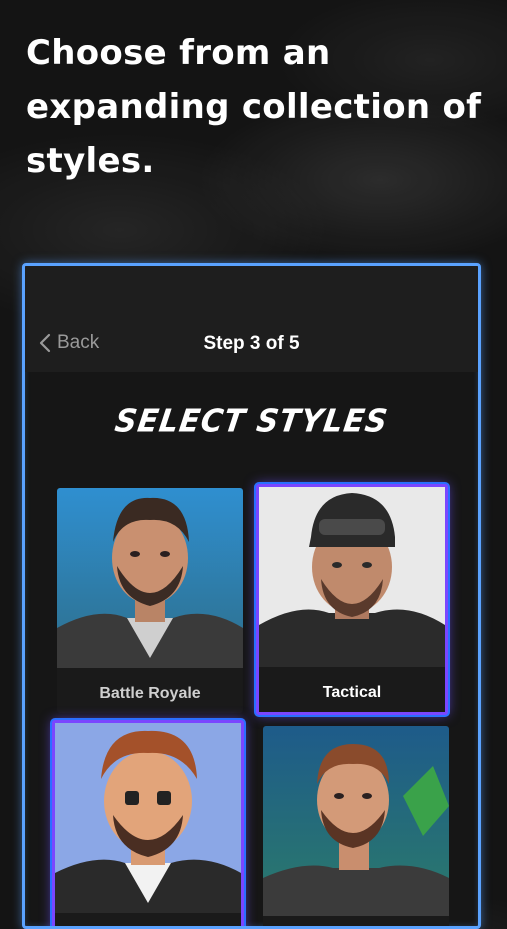 The image size is (507, 929). Describe the element at coordinates (150, 578) in the screenshot. I see `style-image-battle-royale` at that location.